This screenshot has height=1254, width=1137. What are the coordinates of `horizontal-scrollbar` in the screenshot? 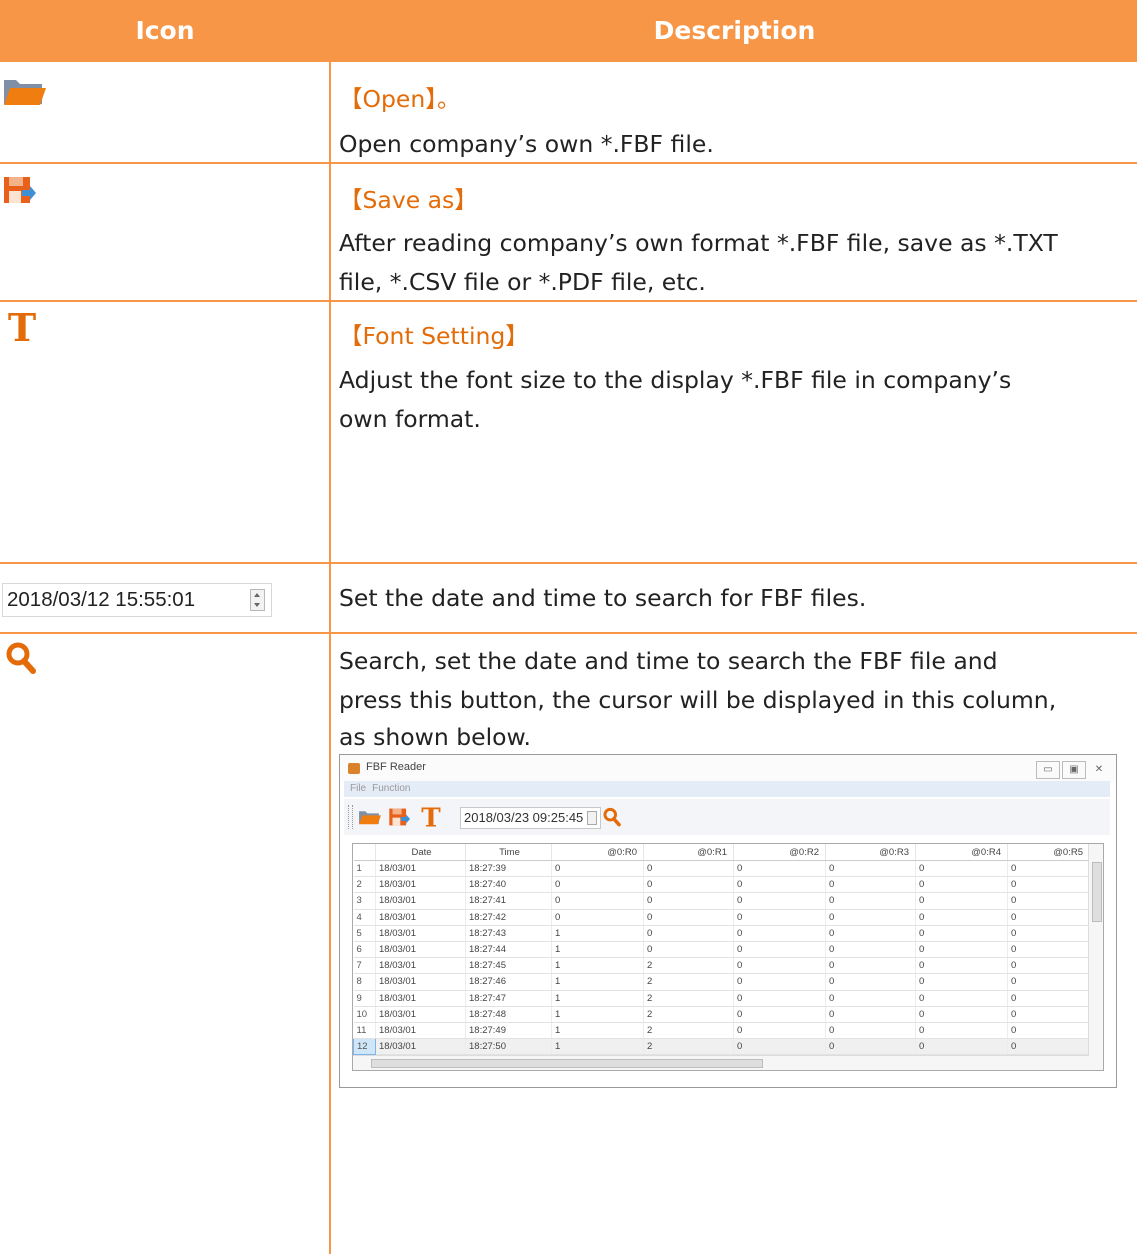 It's located at (721, 1062).